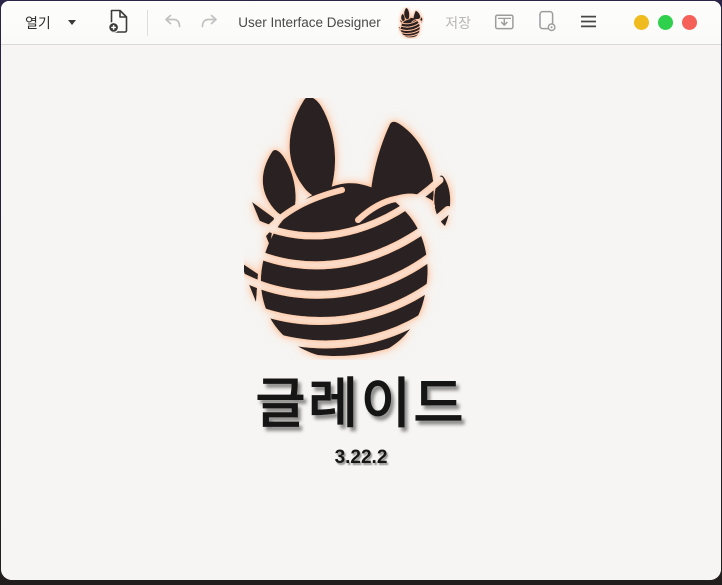 This screenshot has height=585, width=722. I want to click on open-button-label: 열기, so click(38, 22).